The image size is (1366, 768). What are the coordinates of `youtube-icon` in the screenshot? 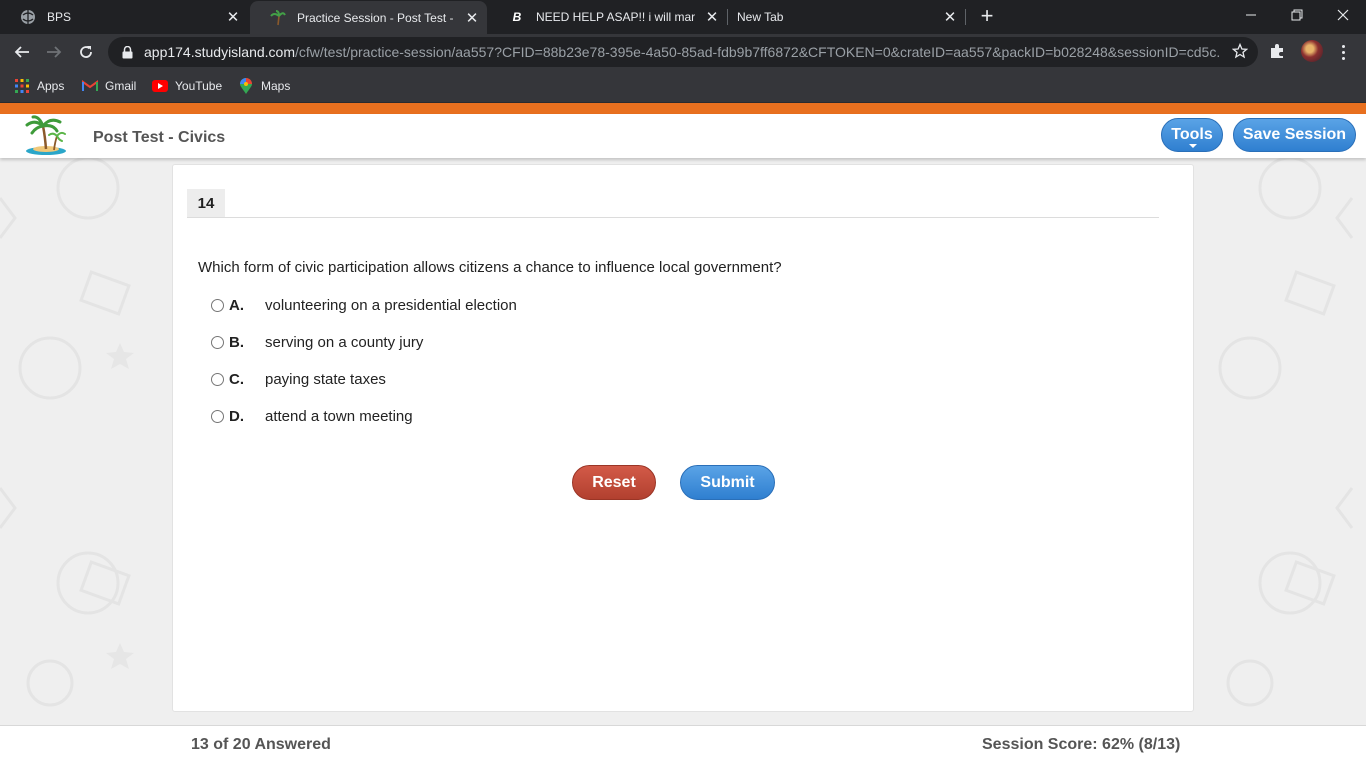 It's located at (160, 86).